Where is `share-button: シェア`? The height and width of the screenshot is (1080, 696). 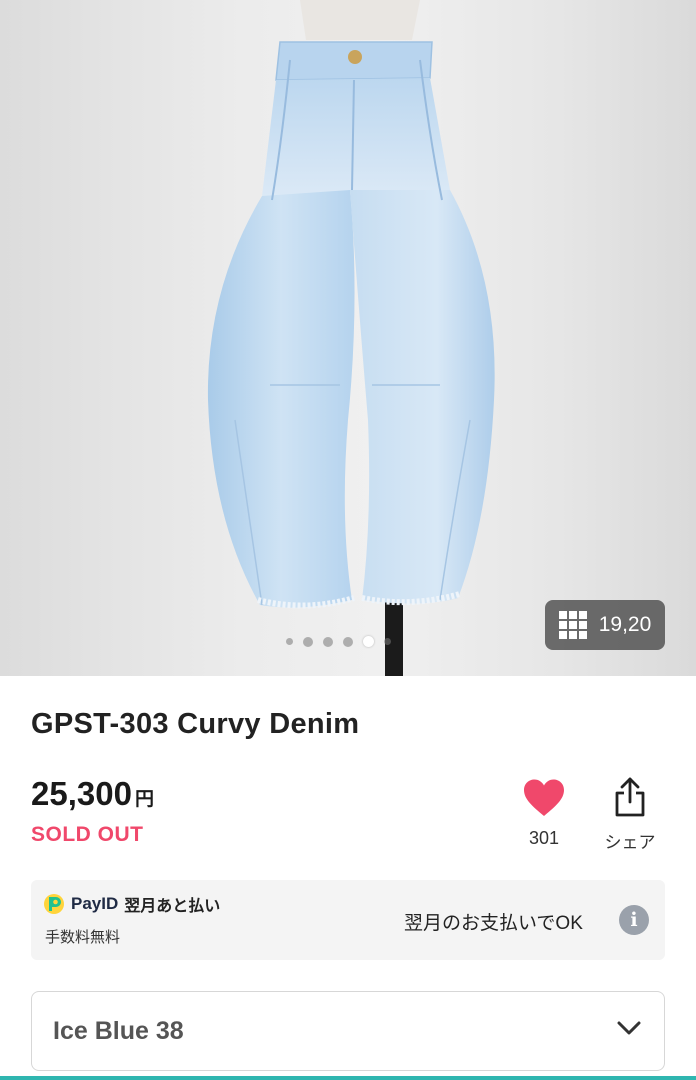 share-button: シェア is located at coordinates (630, 814).